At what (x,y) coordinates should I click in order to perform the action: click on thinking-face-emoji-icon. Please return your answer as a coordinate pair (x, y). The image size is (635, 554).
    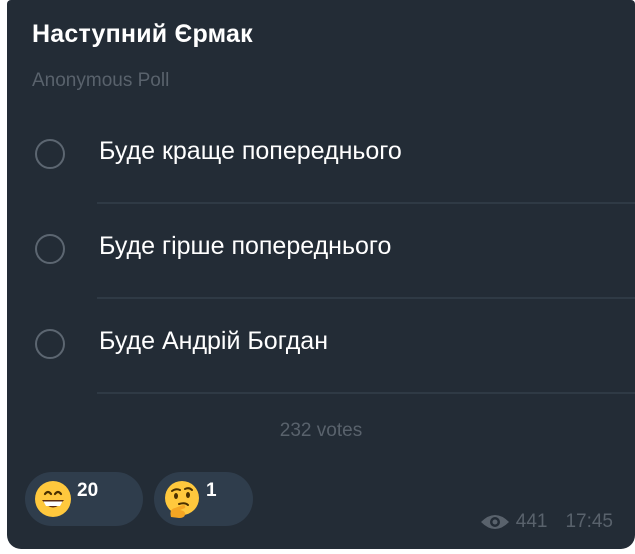
    Looking at the image, I should click on (182, 499).